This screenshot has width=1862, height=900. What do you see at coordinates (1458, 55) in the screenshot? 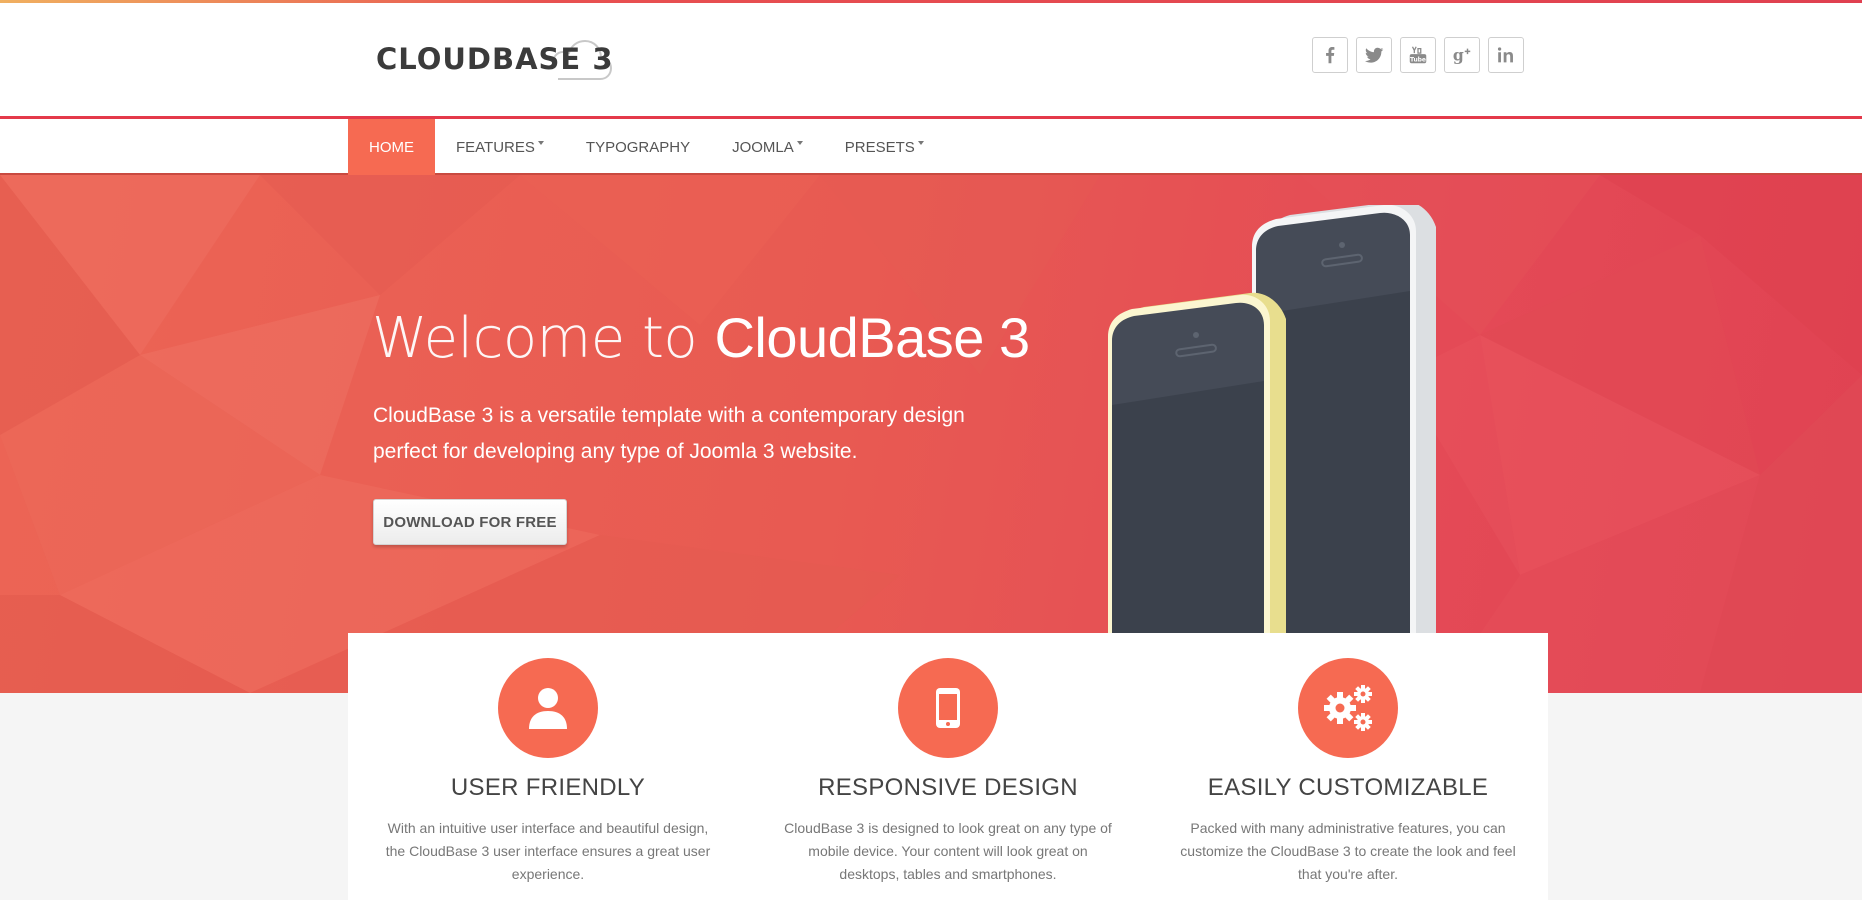
I see `svg-text: g` at bounding box center [1458, 55].